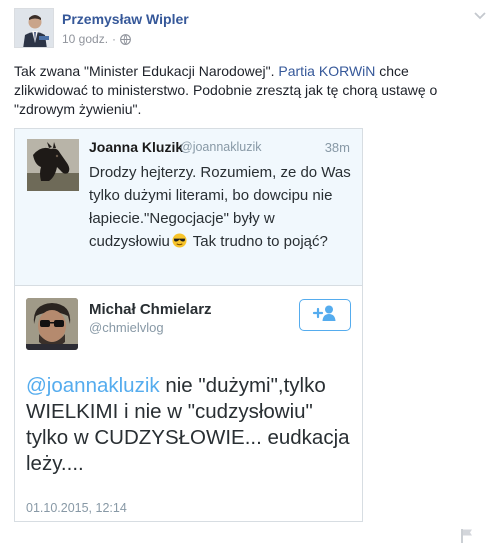 The width and height of the screenshot is (496, 552). Describe the element at coordinates (136, 147) in the screenshot. I see `tweet1-author-name: Joanna Kluzik` at that location.